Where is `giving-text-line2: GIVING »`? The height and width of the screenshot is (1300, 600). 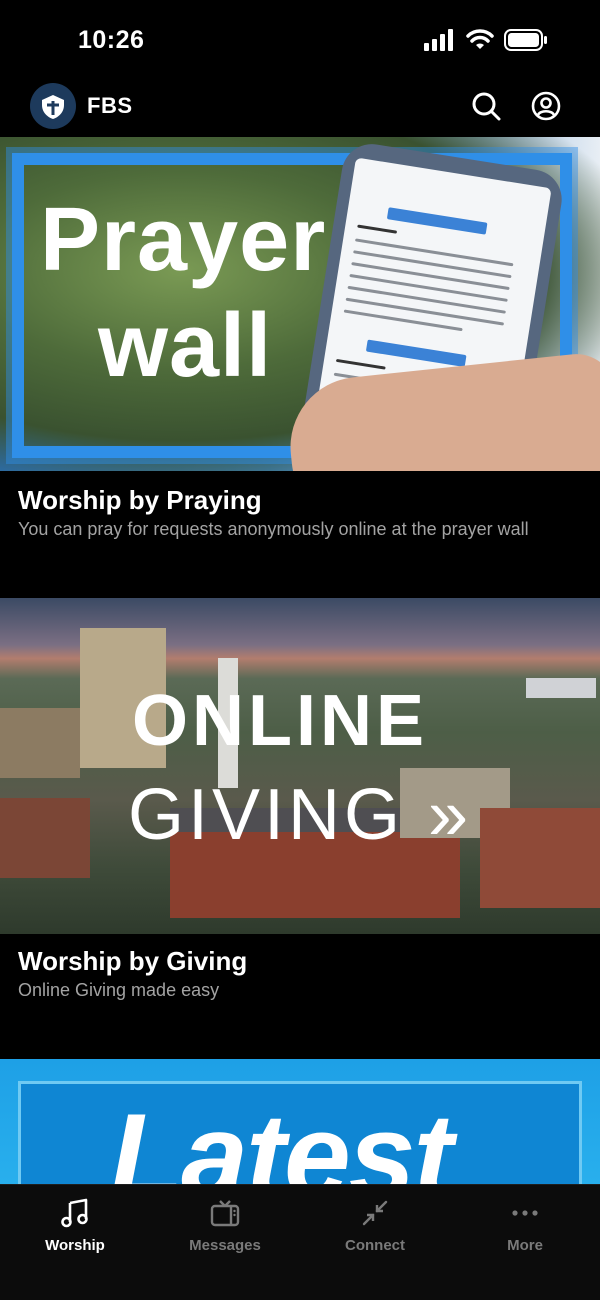
giving-text-line2: GIVING » is located at coordinates (300, 815).